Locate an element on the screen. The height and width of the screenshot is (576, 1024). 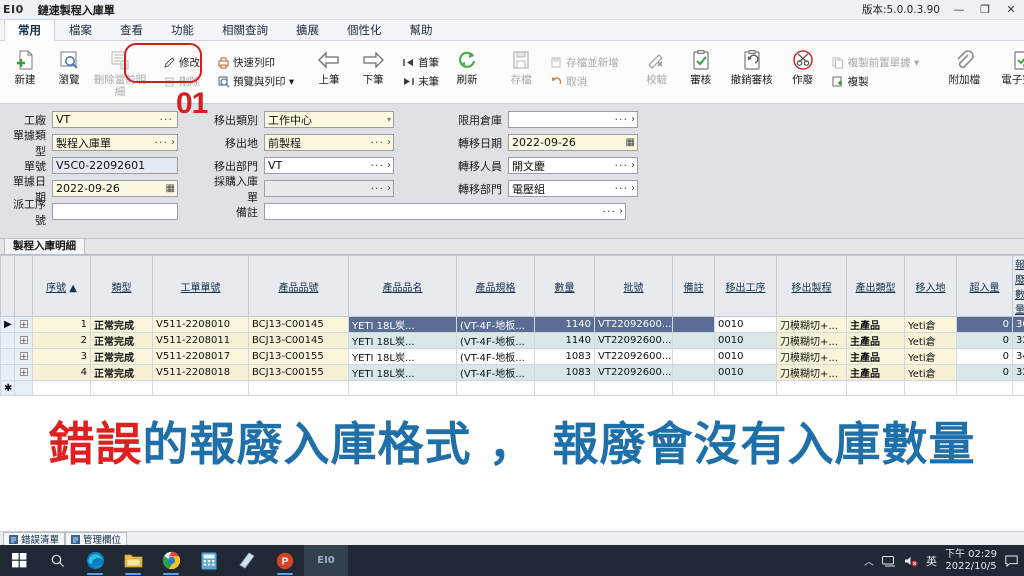
edit-button: 修改 is located at coordinates (181, 62).